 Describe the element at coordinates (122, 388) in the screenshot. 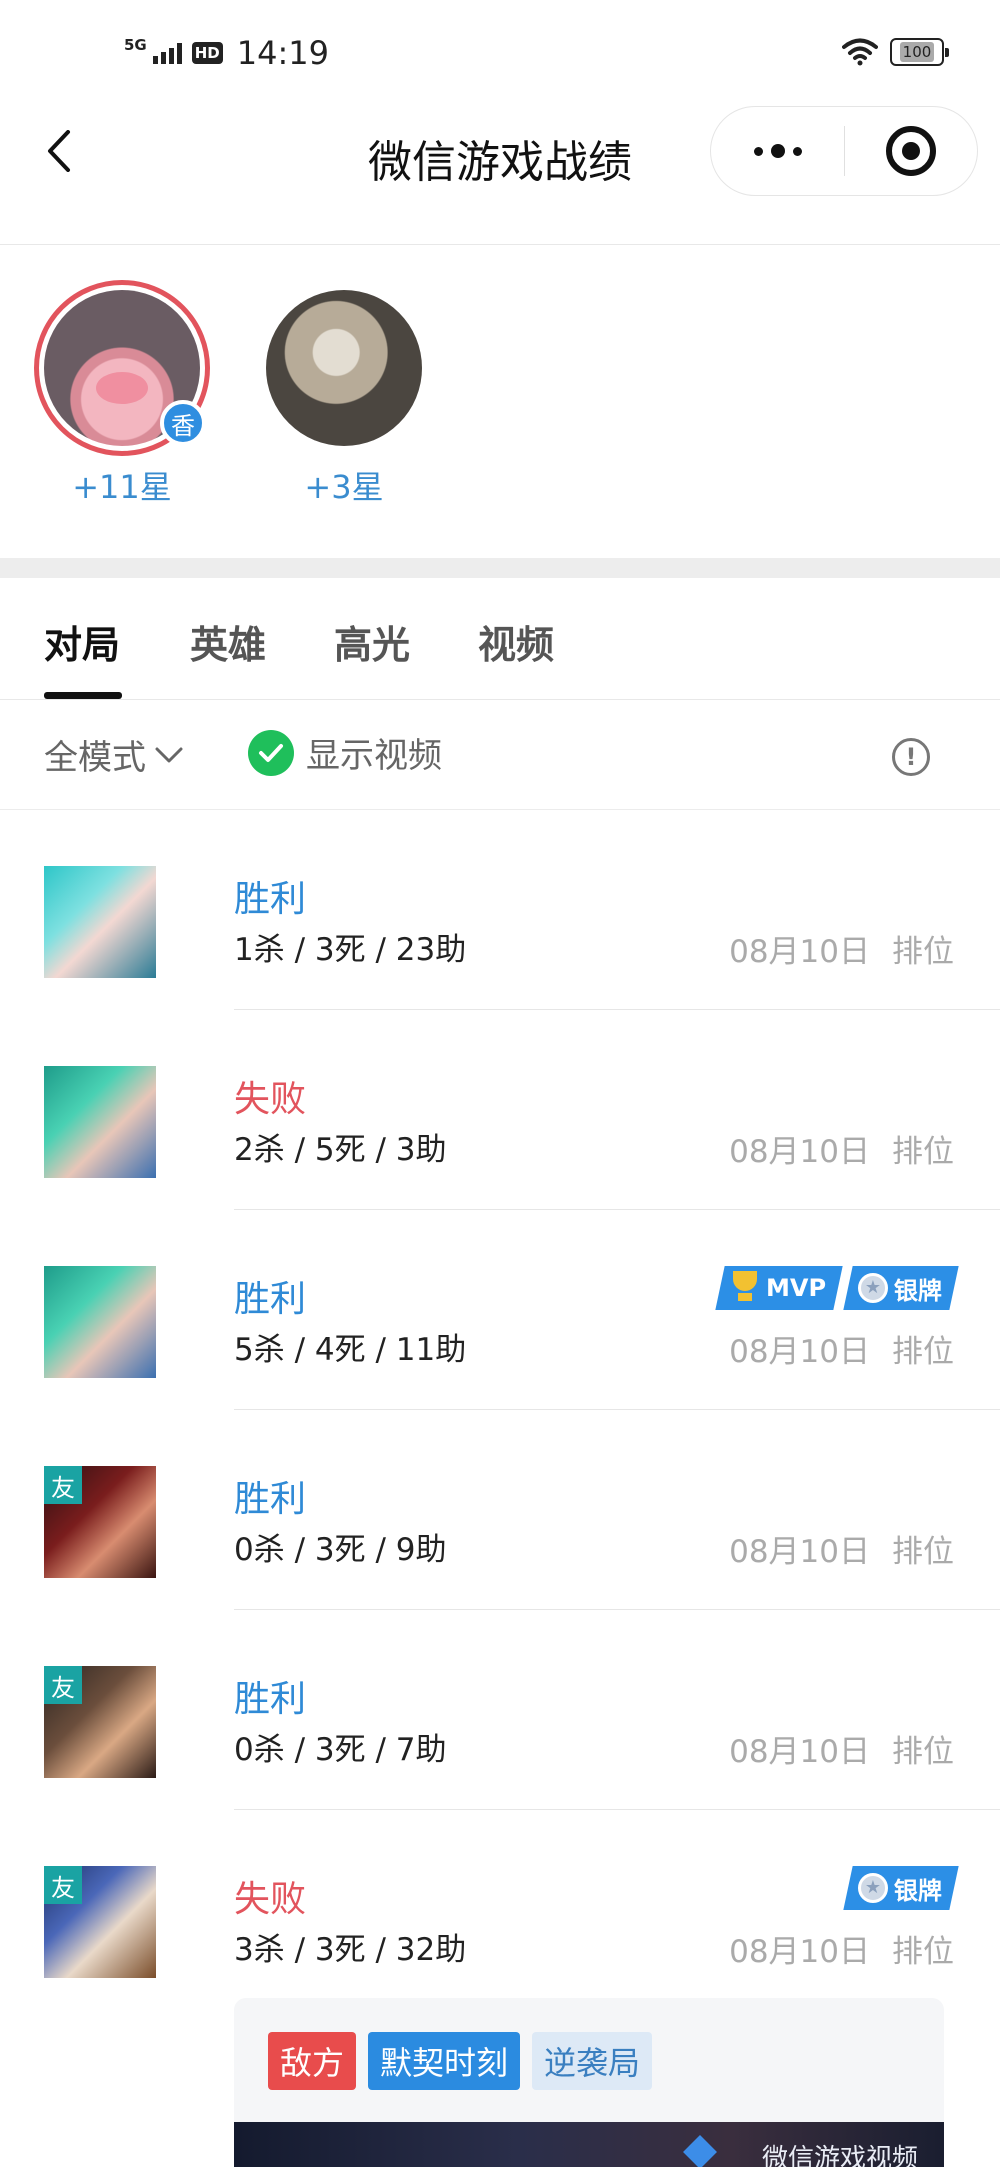

I see `pig-decoration` at that location.